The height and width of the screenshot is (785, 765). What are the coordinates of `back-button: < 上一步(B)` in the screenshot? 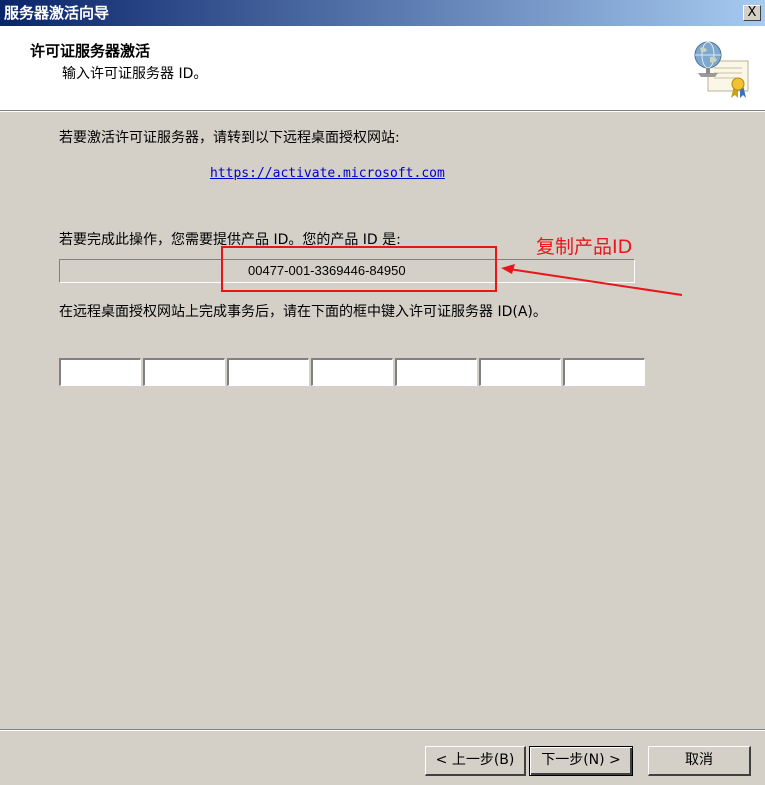 It's located at (475, 761).